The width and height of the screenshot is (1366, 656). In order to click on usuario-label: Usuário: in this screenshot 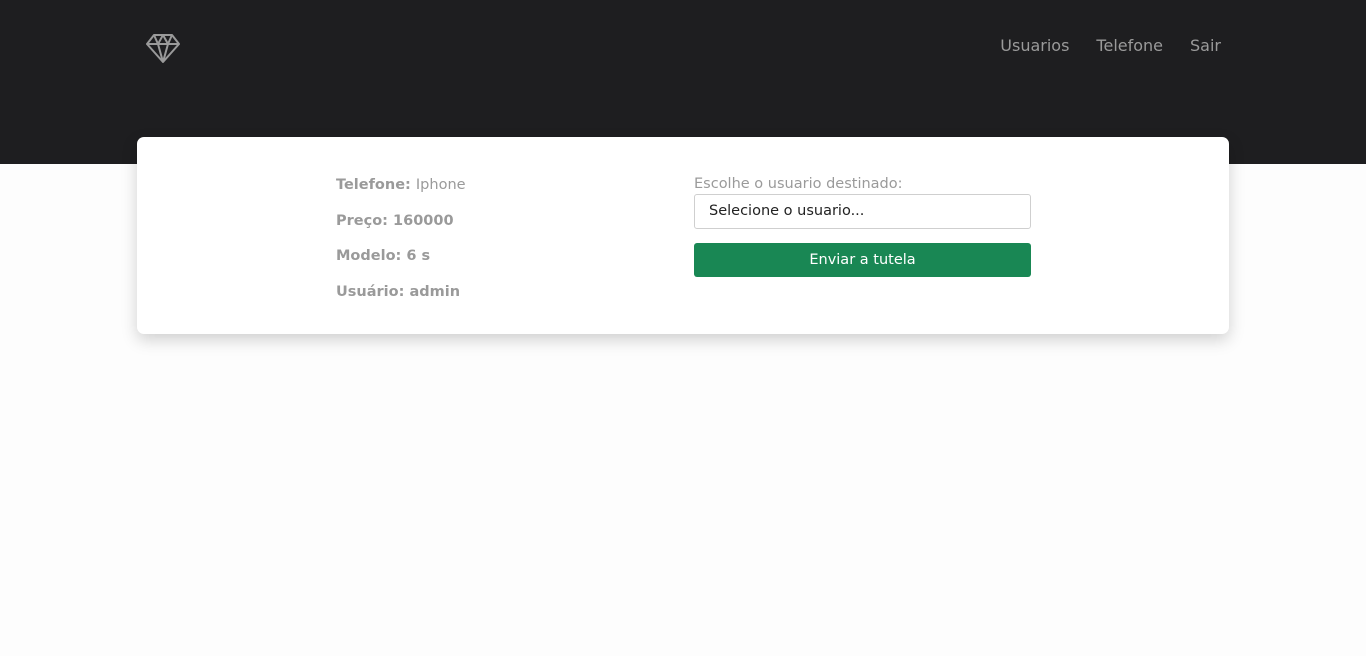, I will do `click(370, 291)`.